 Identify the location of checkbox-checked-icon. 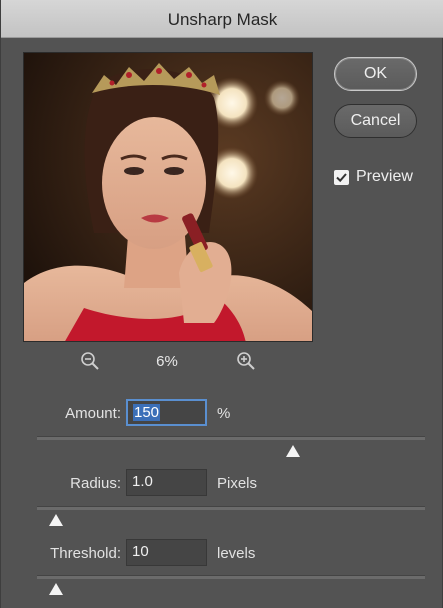
(341, 177).